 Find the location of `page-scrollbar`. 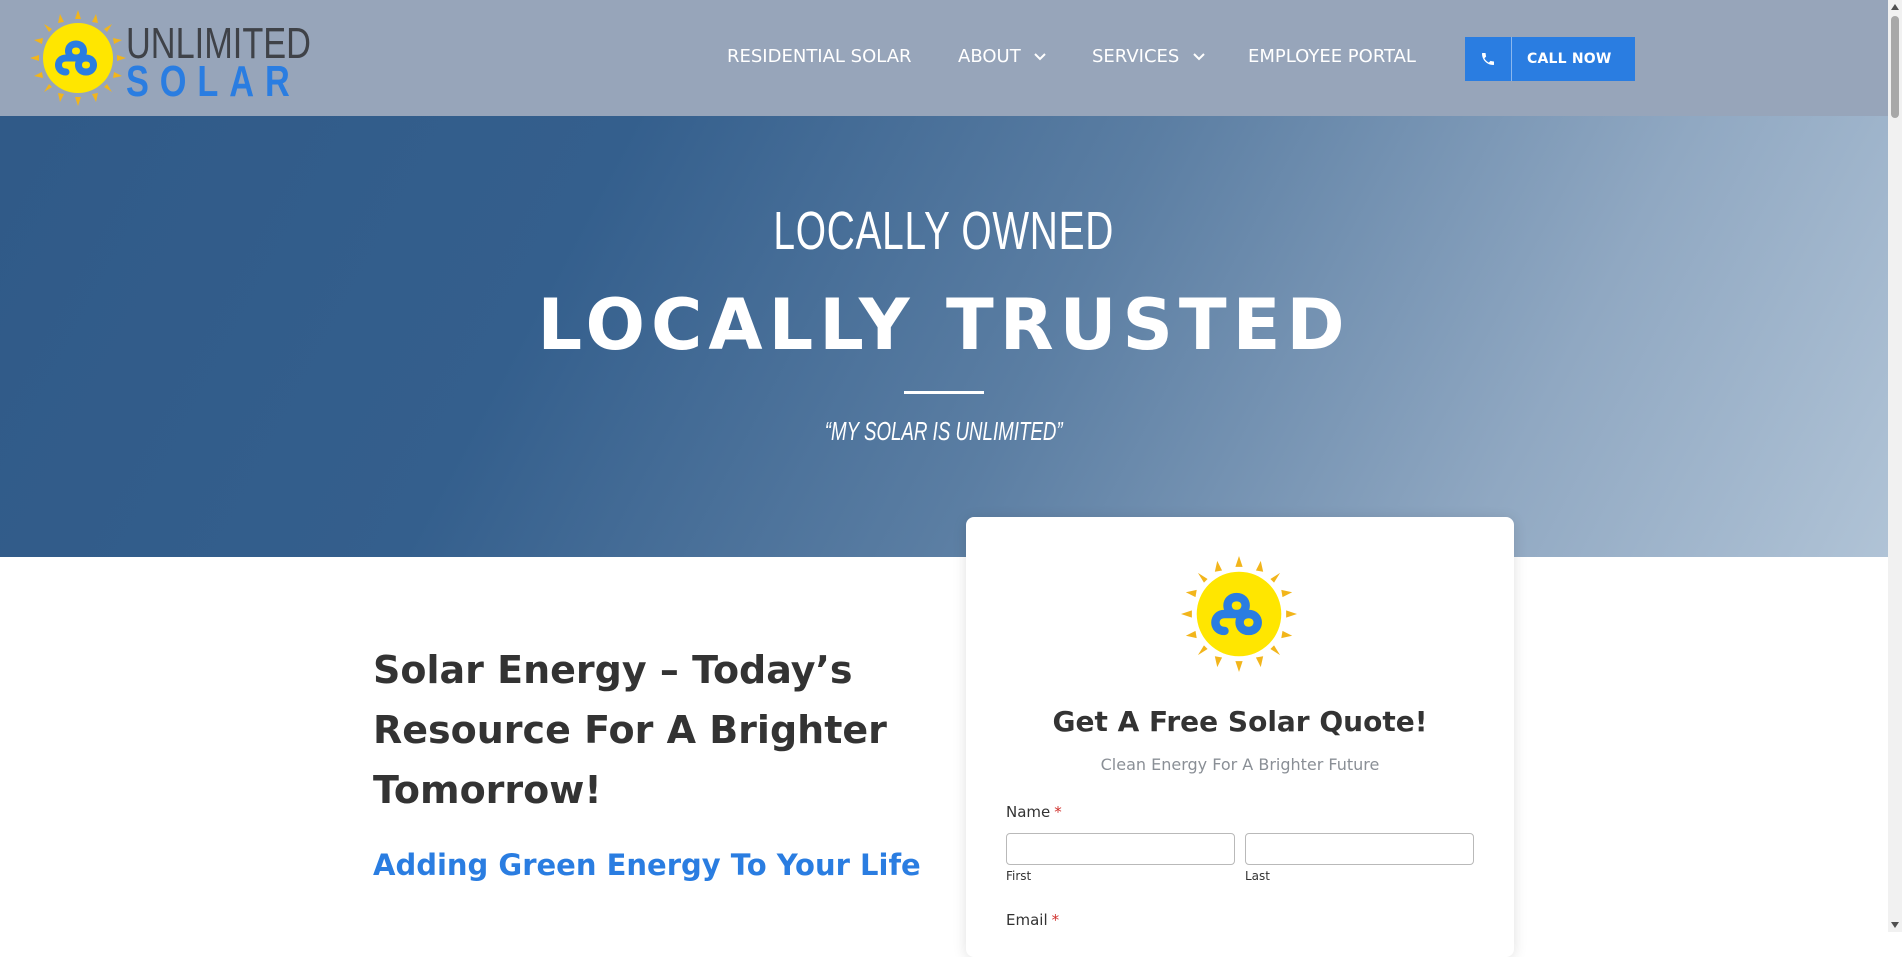

page-scrollbar is located at coordinates (1895, 466).